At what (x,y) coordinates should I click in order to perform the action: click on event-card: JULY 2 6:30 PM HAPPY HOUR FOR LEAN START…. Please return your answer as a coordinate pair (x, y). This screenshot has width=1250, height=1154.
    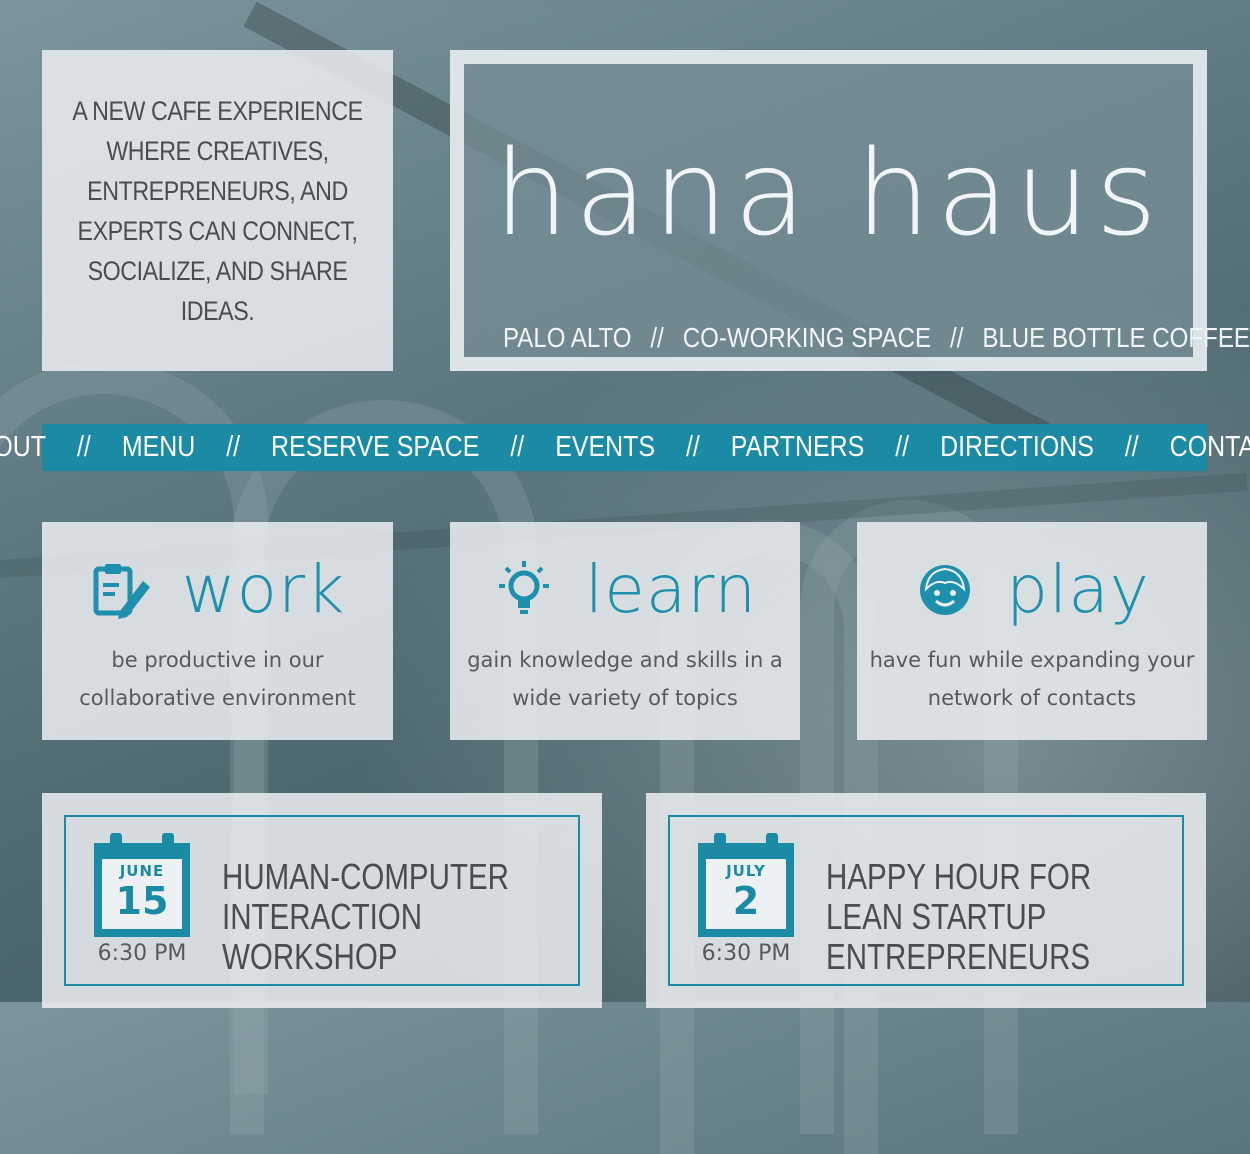
    Looking at the image, I should click on (926, 900).